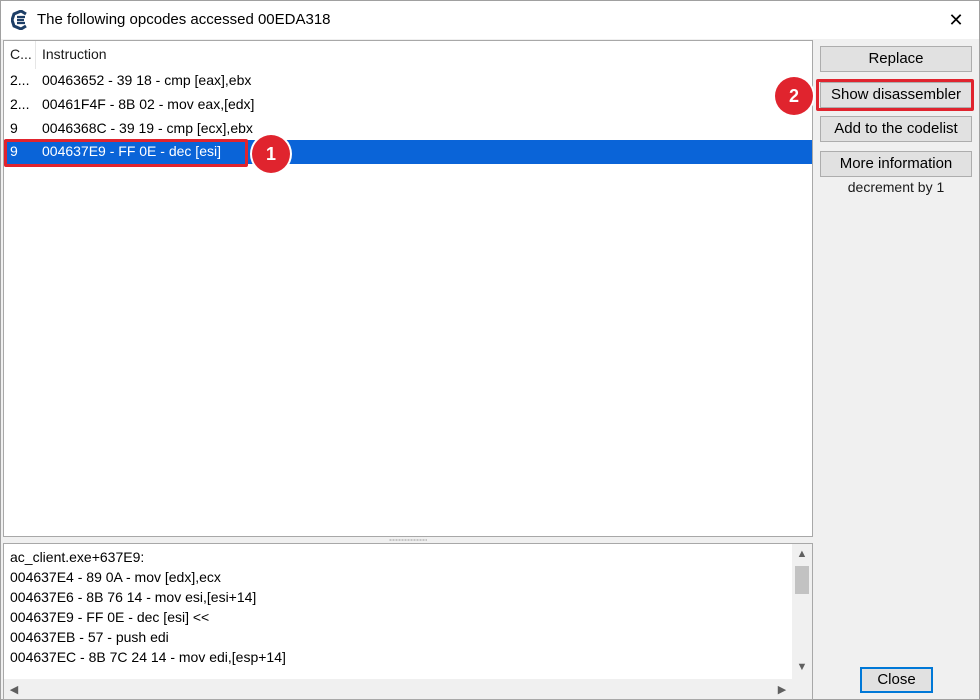 This screenshot has width=980, height=700. What do you see at coordinates (184, 19) in the screenshot?
I see `window-title: The following opcodes accessed 00EDA318` at bounding box center [184, 19].